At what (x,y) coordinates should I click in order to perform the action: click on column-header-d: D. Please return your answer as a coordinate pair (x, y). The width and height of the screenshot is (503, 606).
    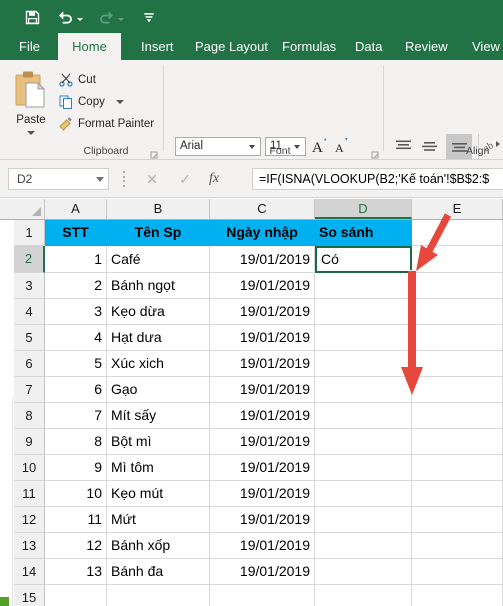
    Looking at the image, I should click on (363, 209).